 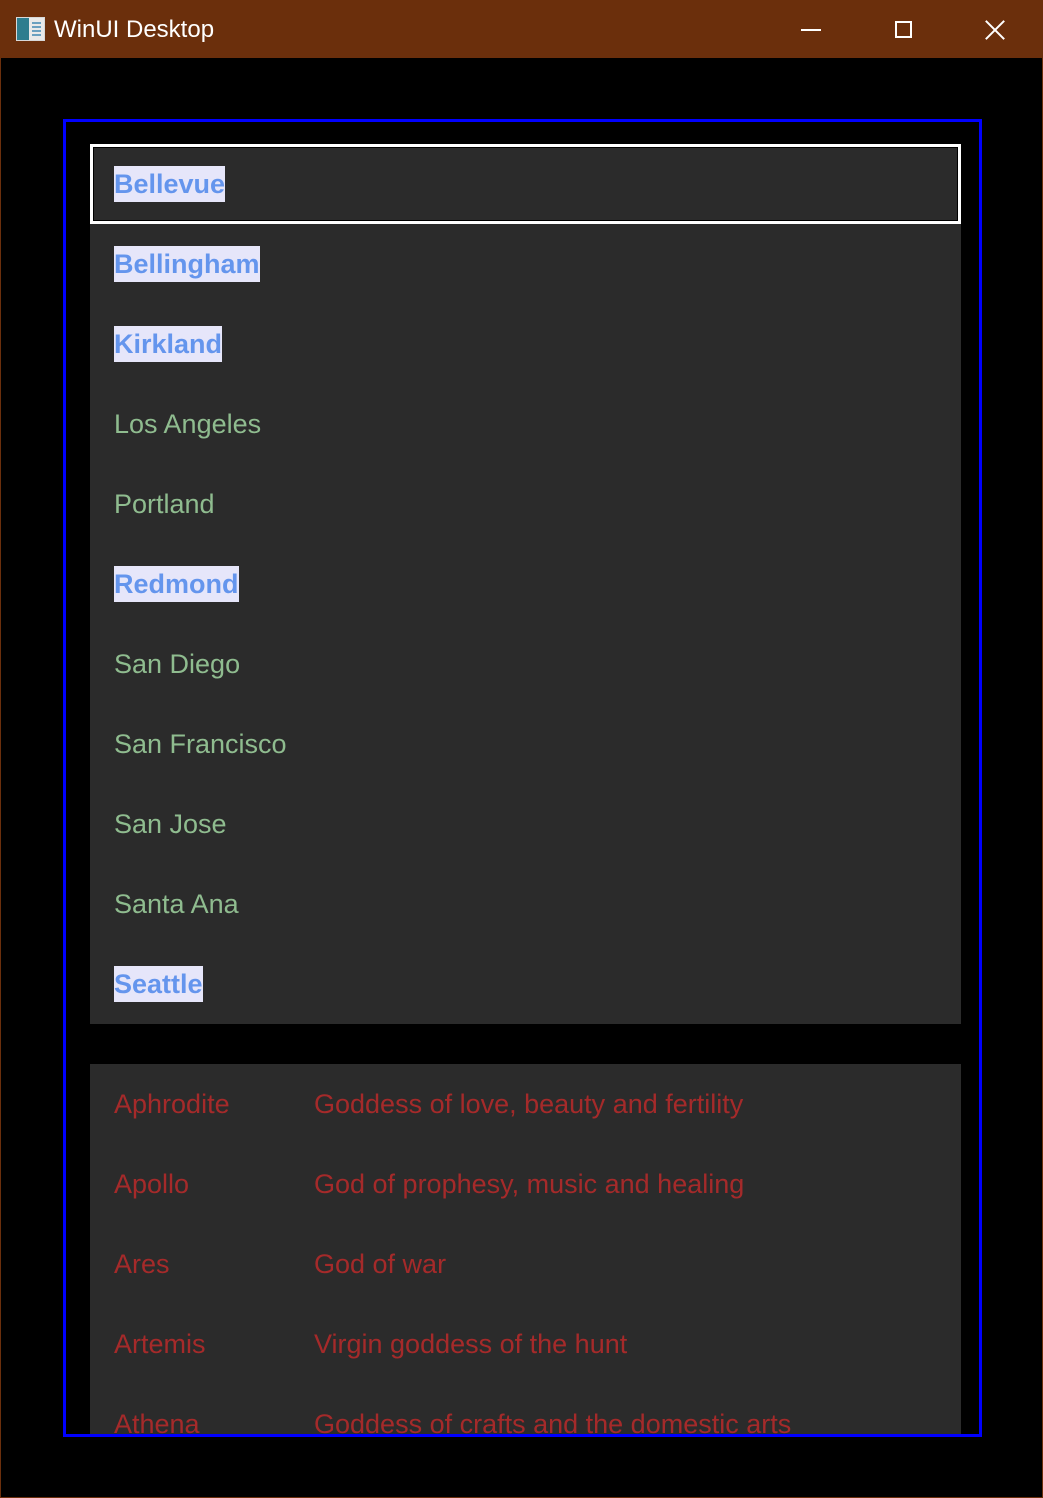 I want to click on god-name: Athena, so click(x=157, y=1423).